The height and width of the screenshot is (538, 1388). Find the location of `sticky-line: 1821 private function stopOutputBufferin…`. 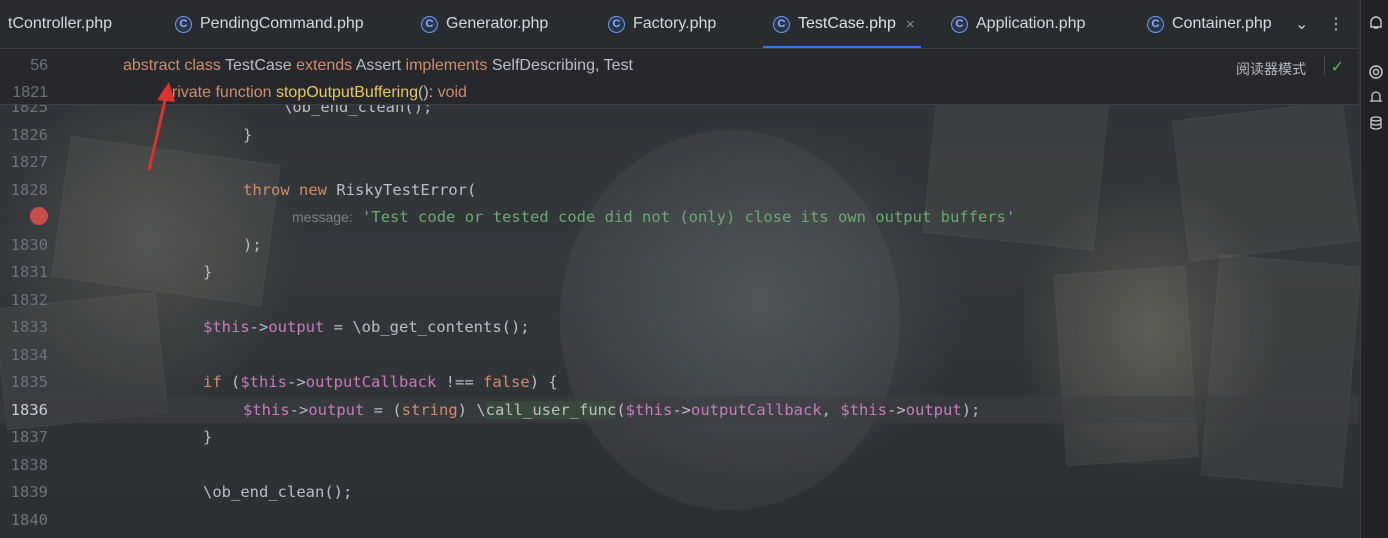

sticky-line: 1821 private function stopOutputBufferin… is located at coordinates (679, 92).